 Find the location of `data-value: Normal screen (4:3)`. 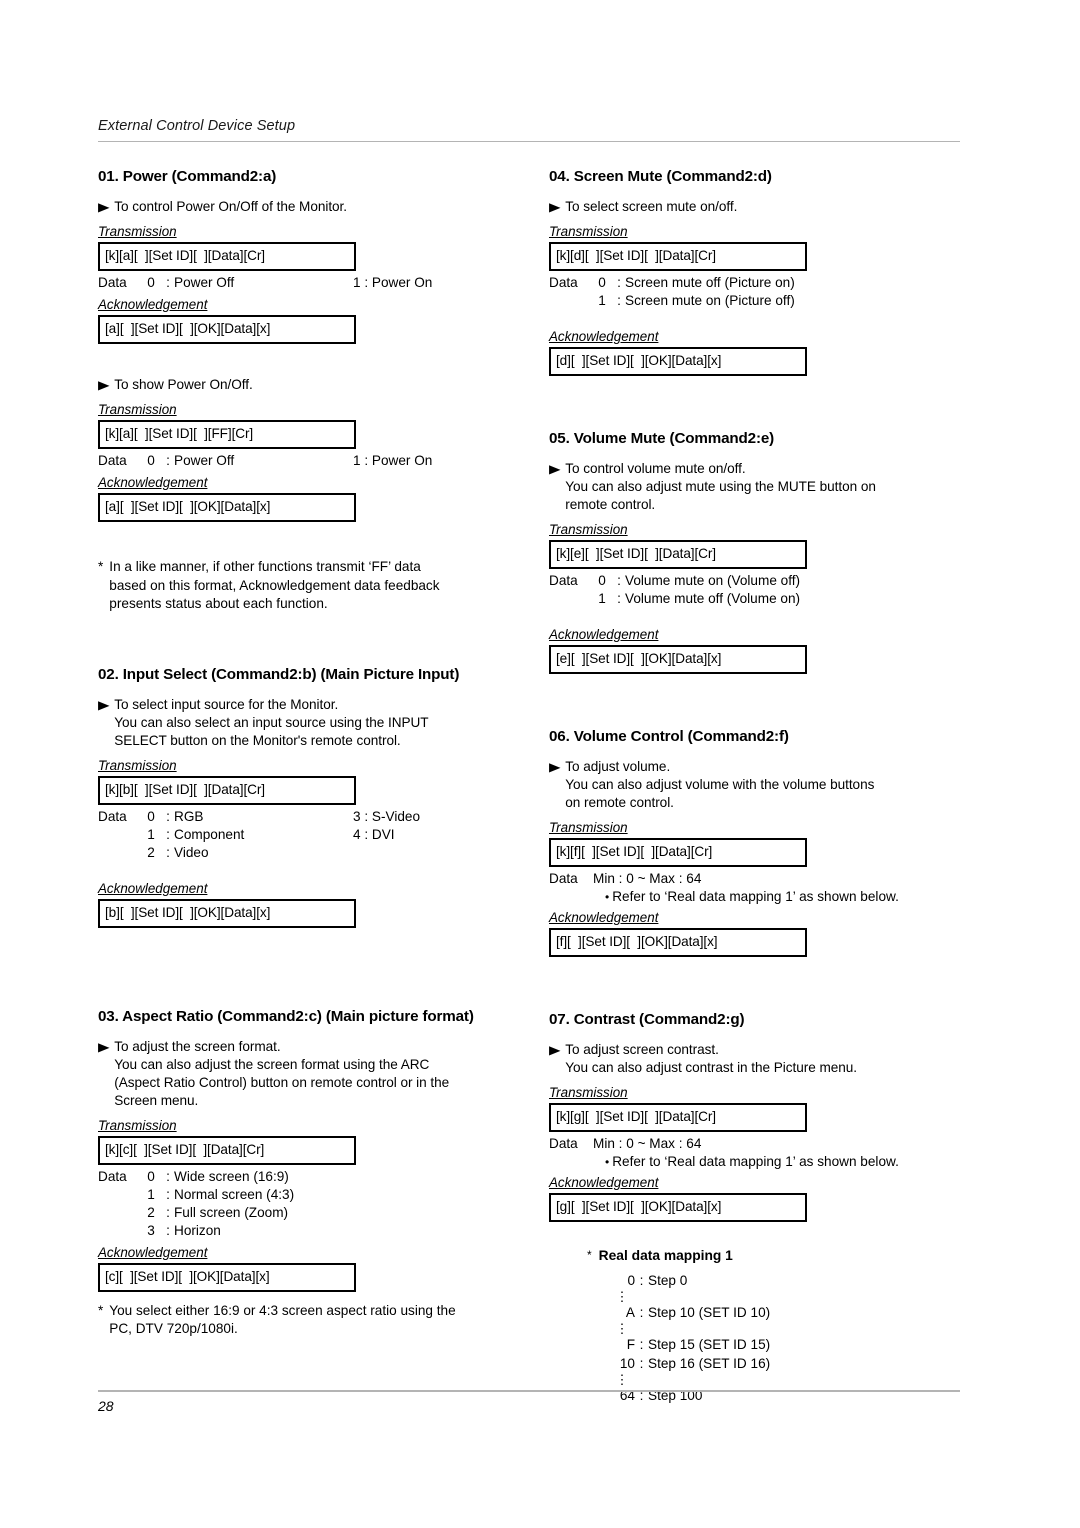

data-value: Normal screen (4:3) is located at coordinates (234, 1194).